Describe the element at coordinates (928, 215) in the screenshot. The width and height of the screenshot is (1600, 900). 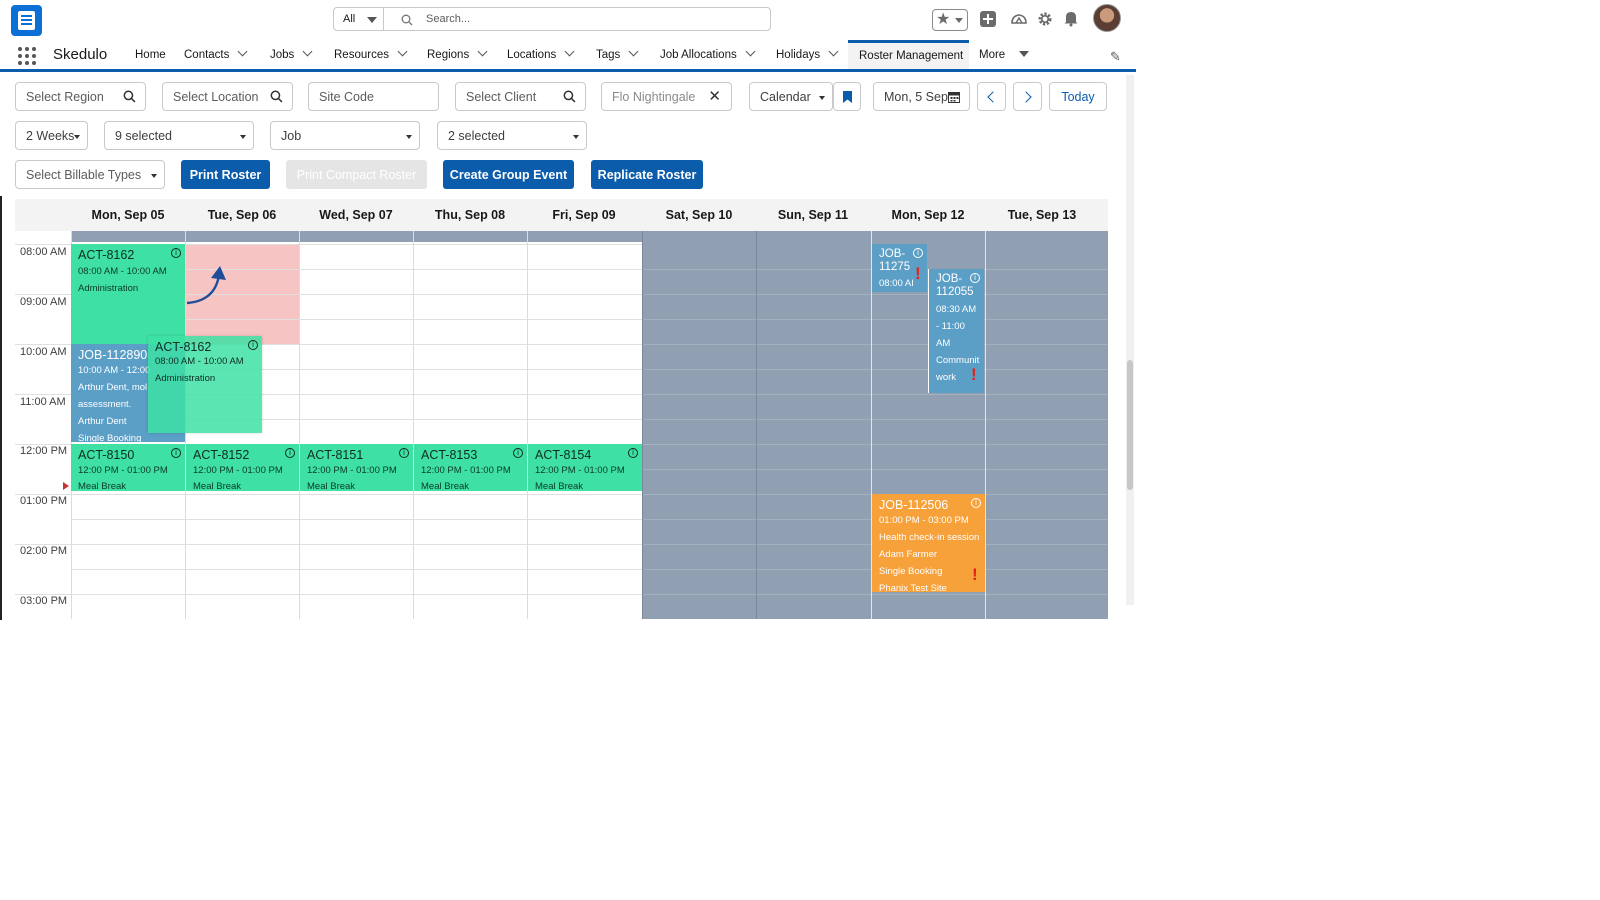
I see `day-header: Mon, Sep 12` at that location.